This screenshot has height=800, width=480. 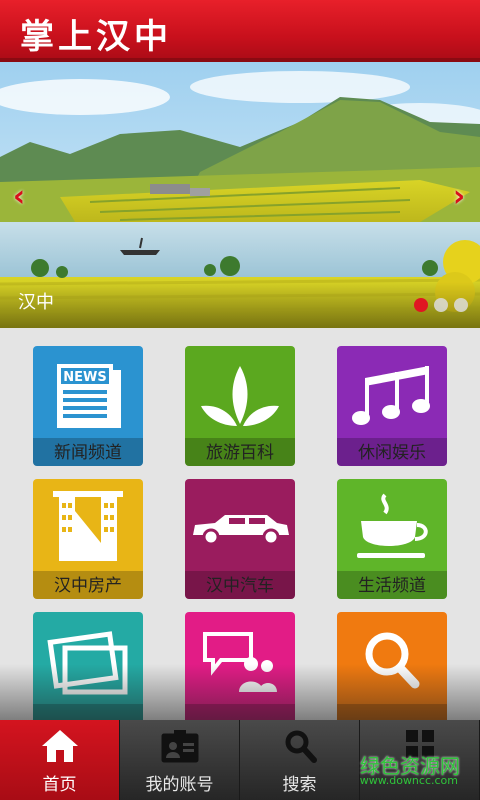 What do you see at coordinates (88, 526) in the screenshot?
I see `building-icon` at bounding box center [88, 526].